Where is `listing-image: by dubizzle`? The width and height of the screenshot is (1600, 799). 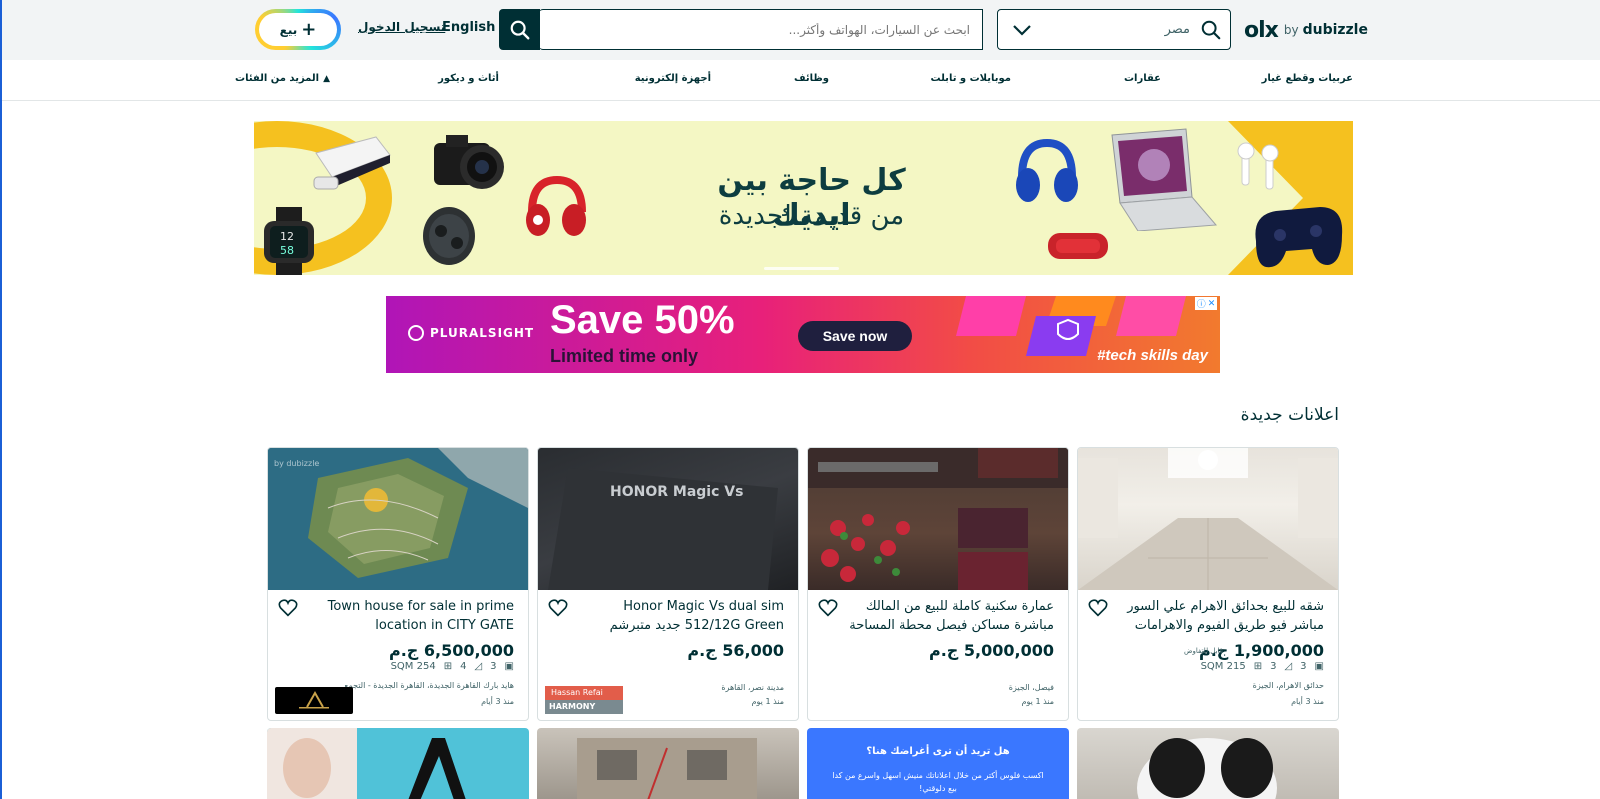
listing-image: by dubizzle is located at coordinates (398, 519).